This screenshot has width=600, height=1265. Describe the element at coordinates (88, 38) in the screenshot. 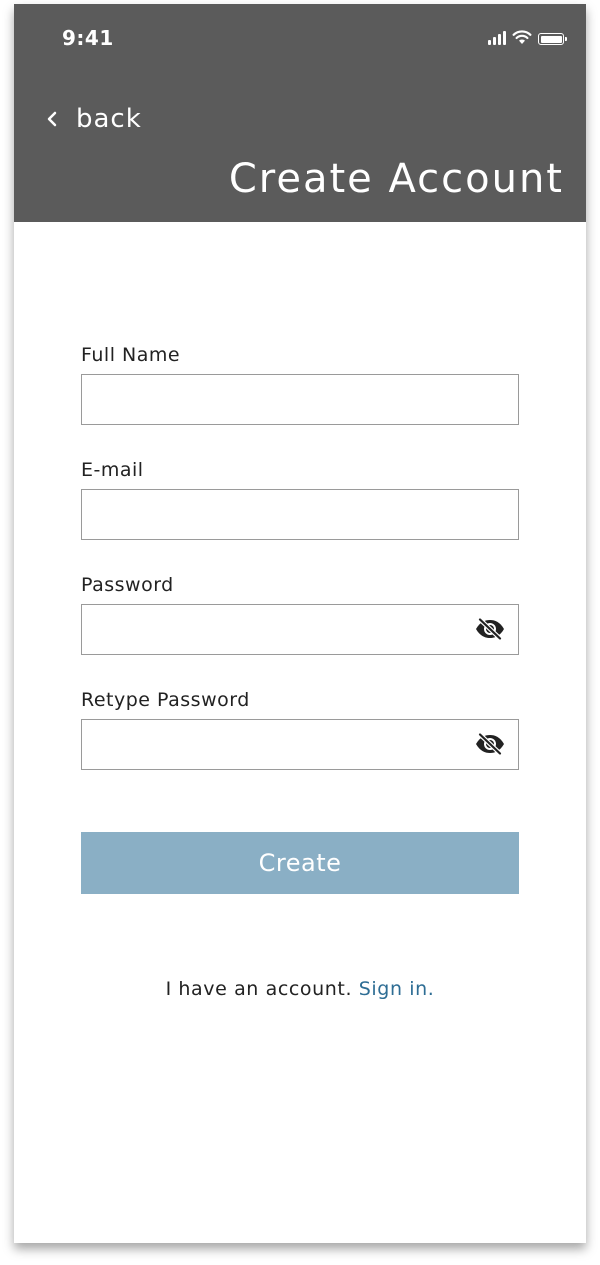

I see `status-time: 9:41` at that location.